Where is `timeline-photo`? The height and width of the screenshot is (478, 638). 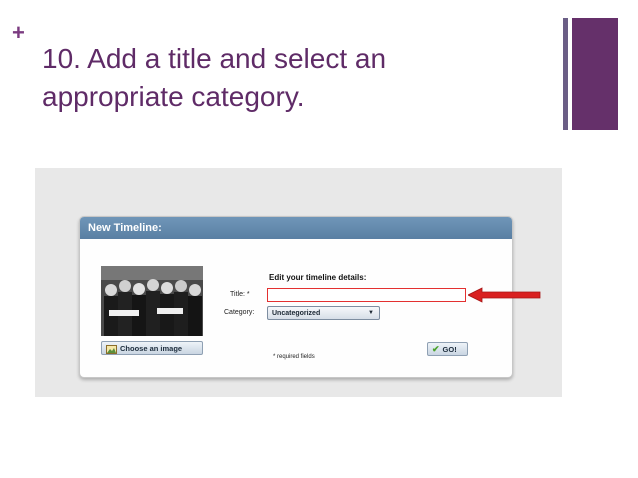
timeline-photo is located at coordinates (152, 301).